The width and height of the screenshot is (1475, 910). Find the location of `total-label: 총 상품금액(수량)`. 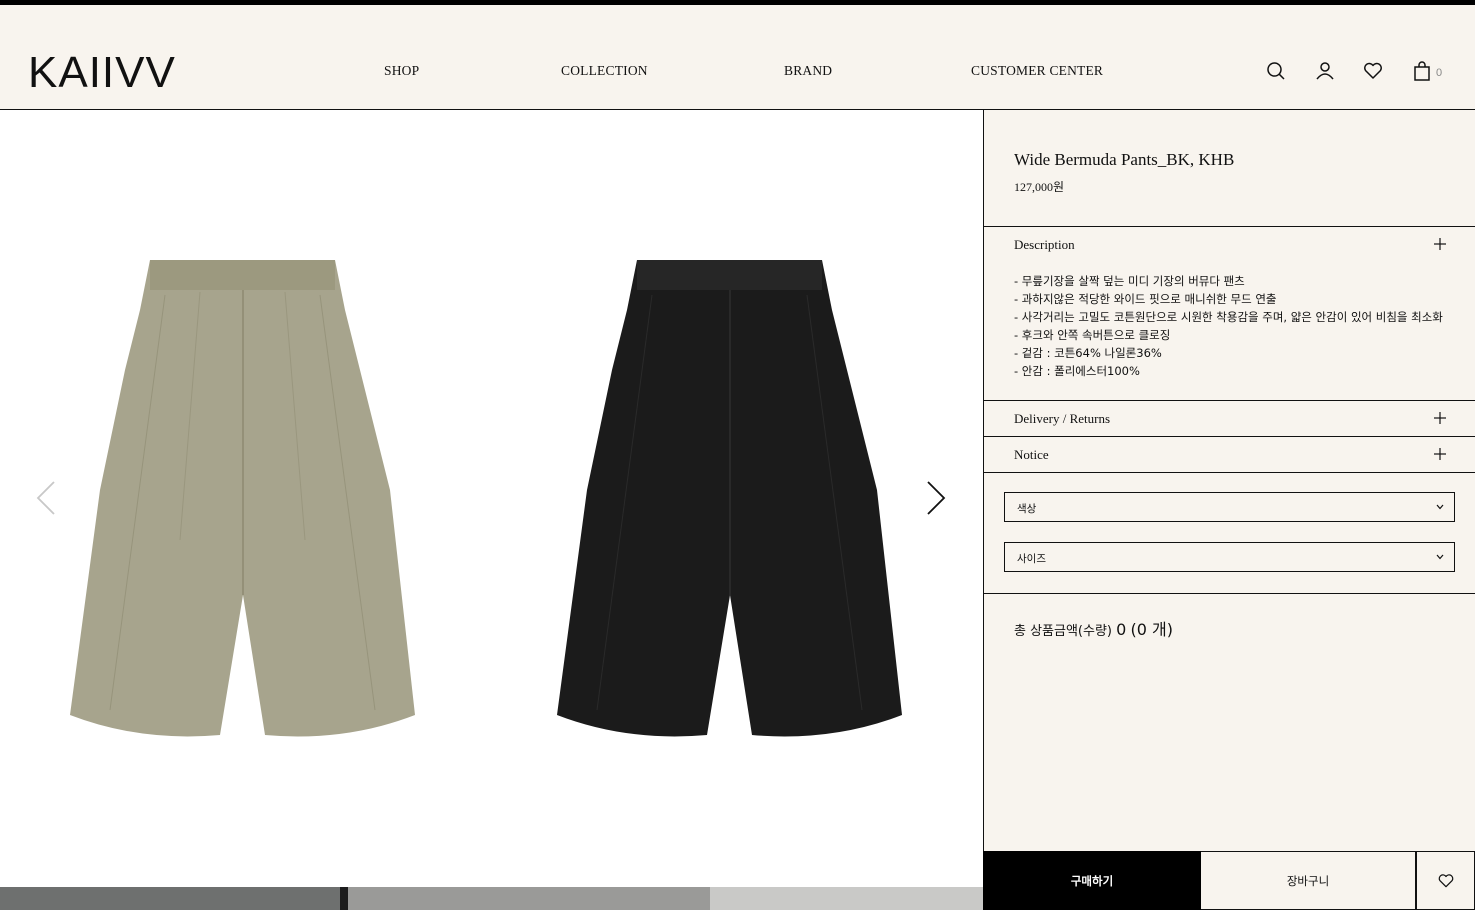

total-label: 총 상품금액(수량) is located at coordinates (1063, 631).